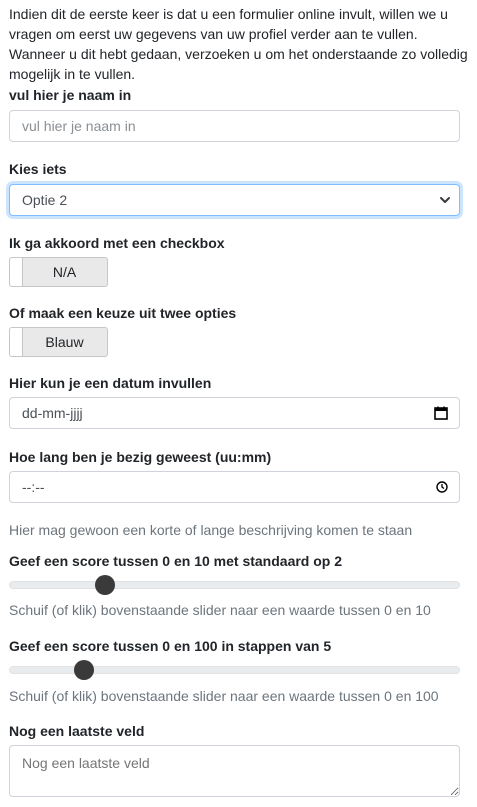  Describe the element at coordinates (64, 272) in the screenshot. I see `agree-toggle-value: N/A` at that location.